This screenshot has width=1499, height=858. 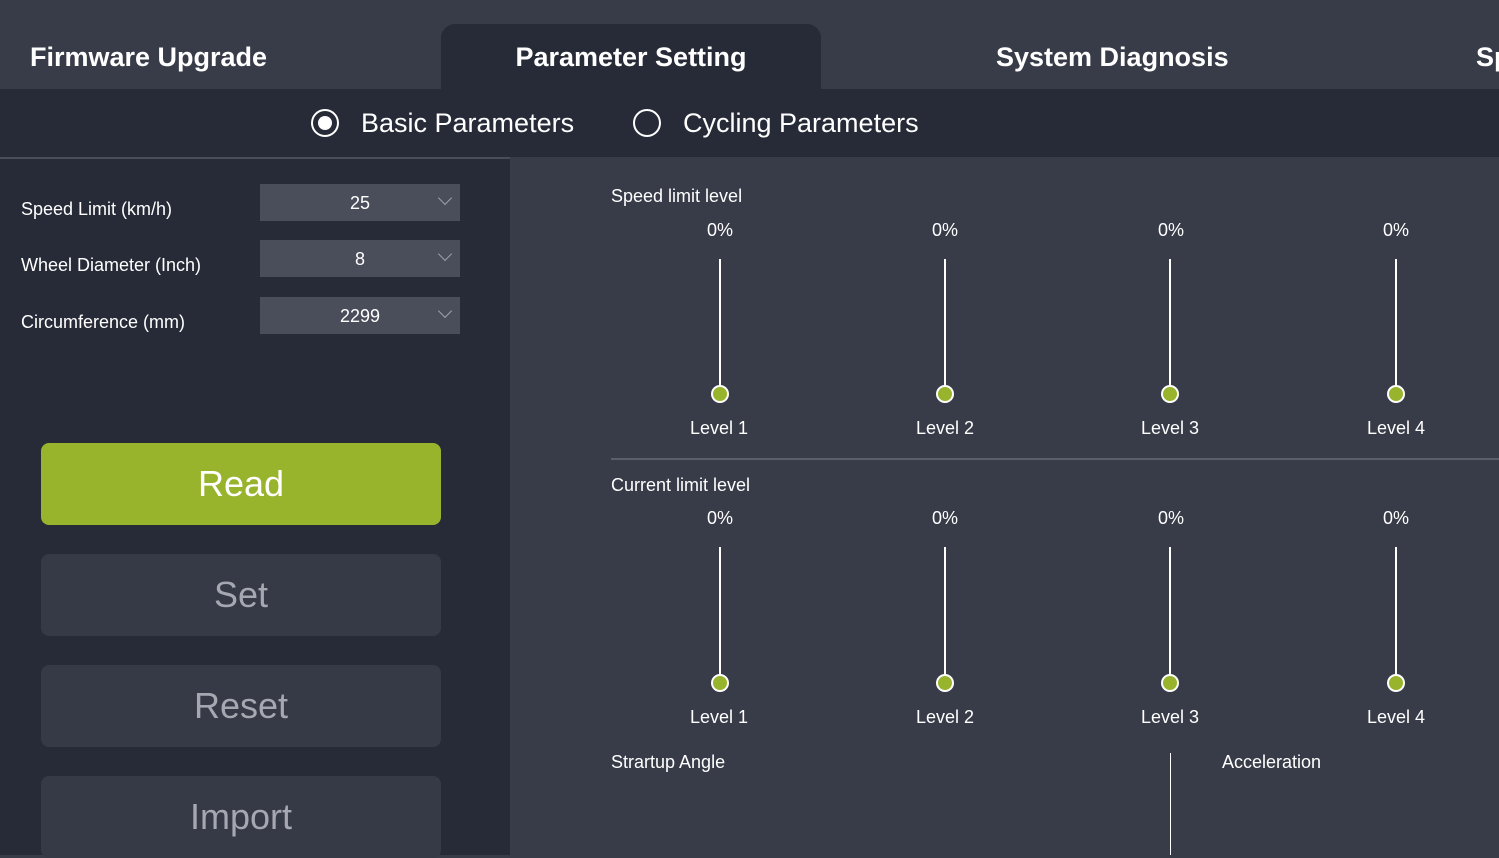 I want to click on speed-level-4-label: Level 4, so click(x=1396, y=428).